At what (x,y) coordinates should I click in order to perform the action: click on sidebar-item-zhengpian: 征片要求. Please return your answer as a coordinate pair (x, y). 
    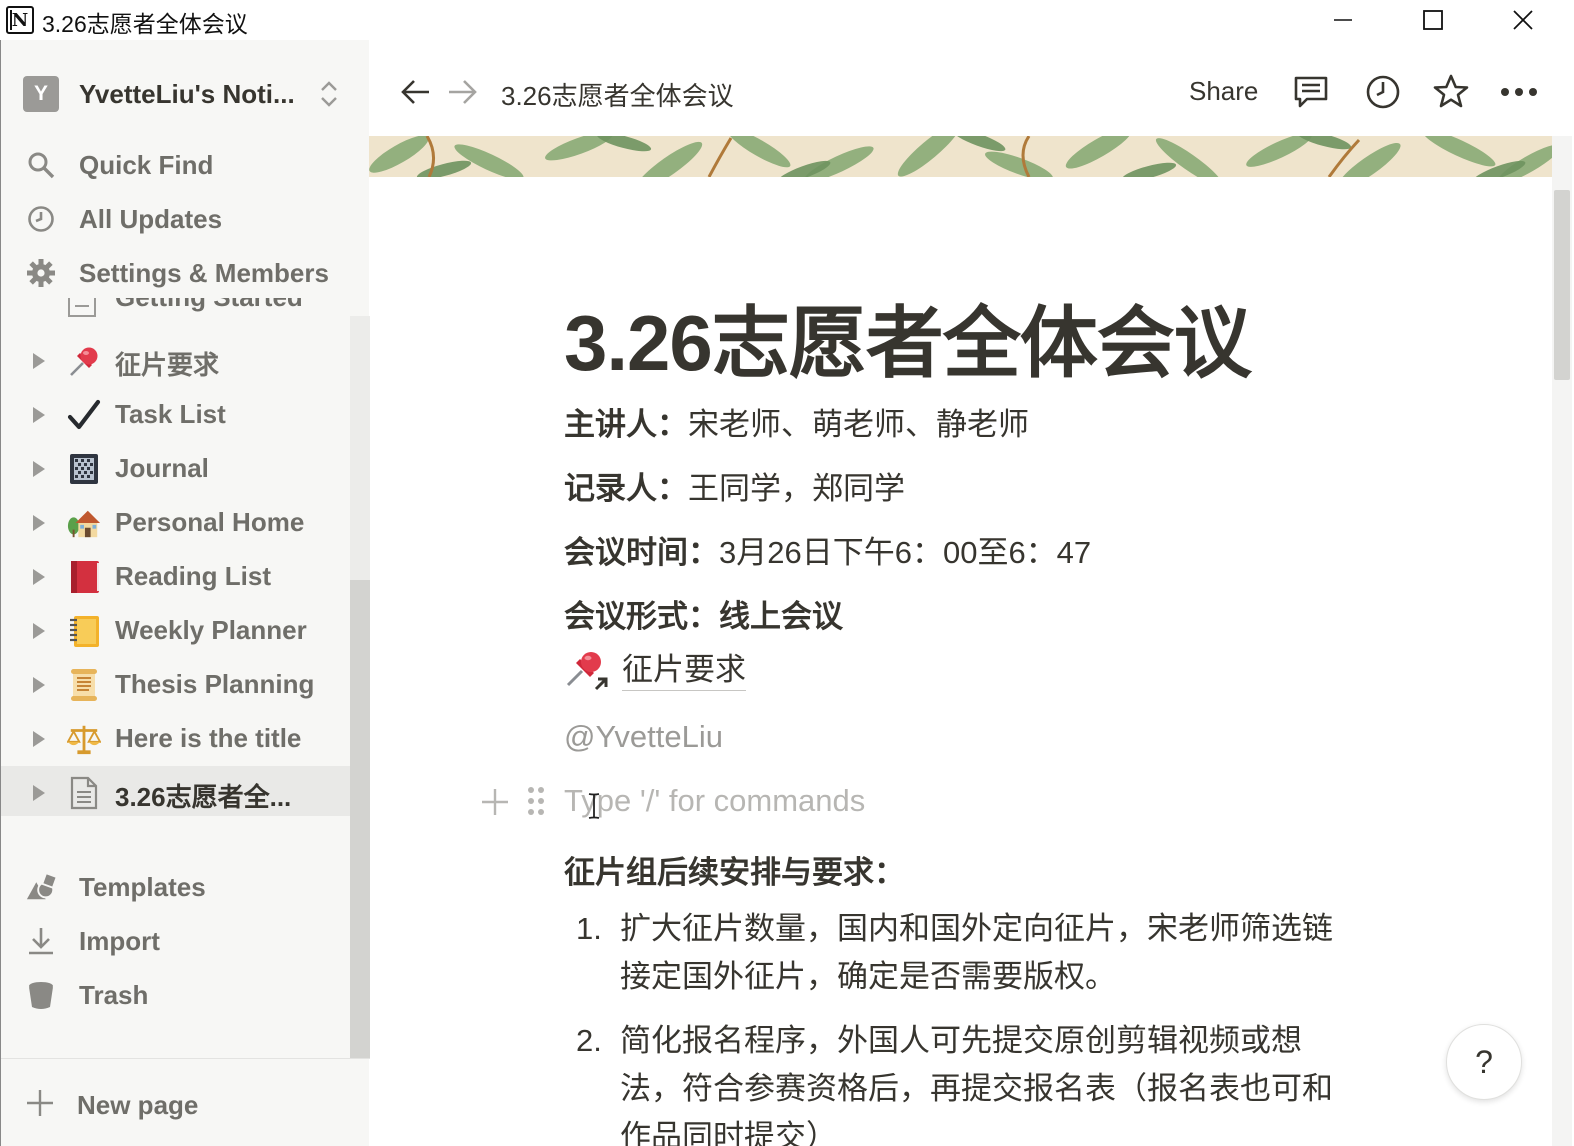
    Looking at the image, I should click on (175, 361).